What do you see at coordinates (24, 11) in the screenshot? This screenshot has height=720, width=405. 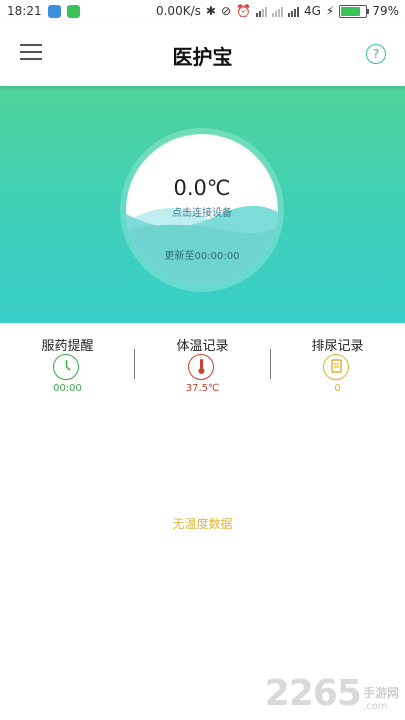 I see `status-time: 18:21` at bounding box center [24, 11].